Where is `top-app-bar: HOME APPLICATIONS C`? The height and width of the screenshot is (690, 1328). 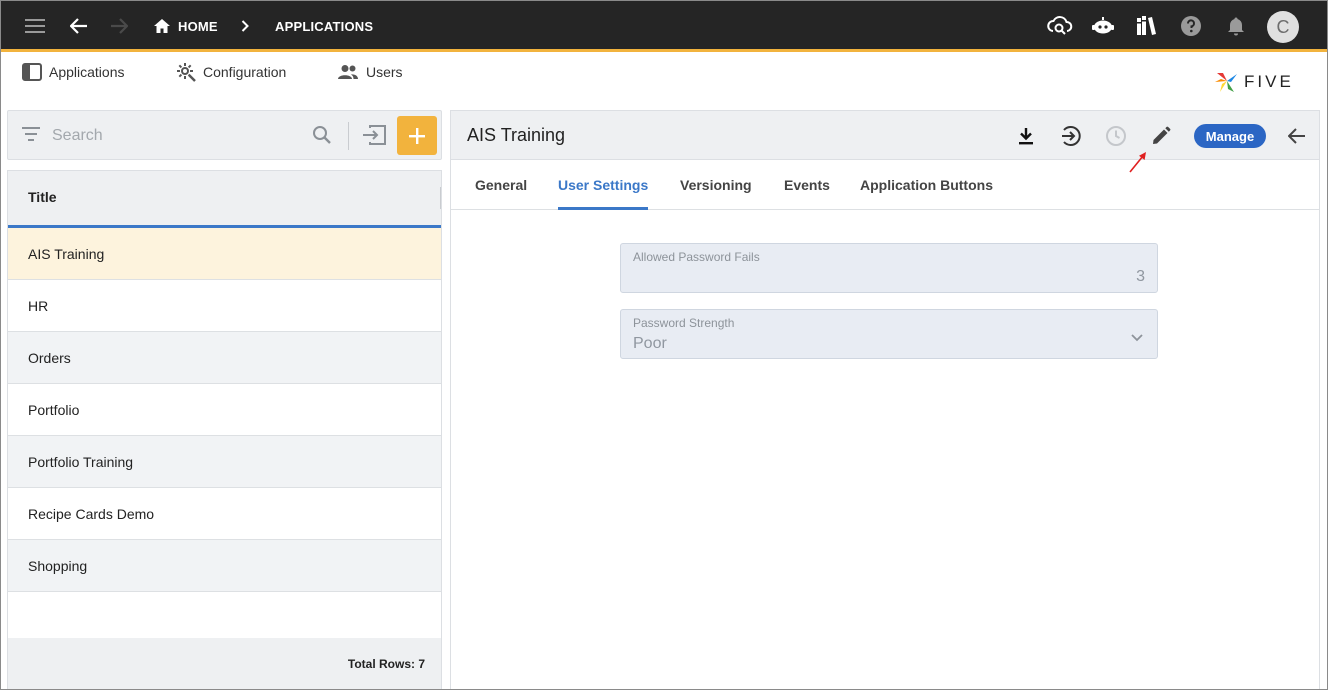
top-app-bar: HOME APPLICATIONS C is located at coordinates (664, 26).